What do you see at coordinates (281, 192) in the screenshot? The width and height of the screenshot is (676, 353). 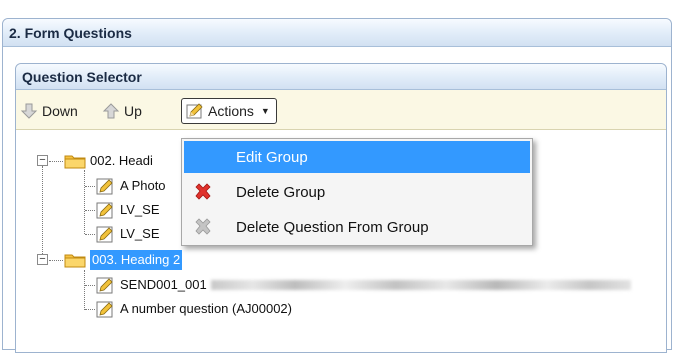 I see `menu-item-label: Delete Group` at bounding box center [281, 192].